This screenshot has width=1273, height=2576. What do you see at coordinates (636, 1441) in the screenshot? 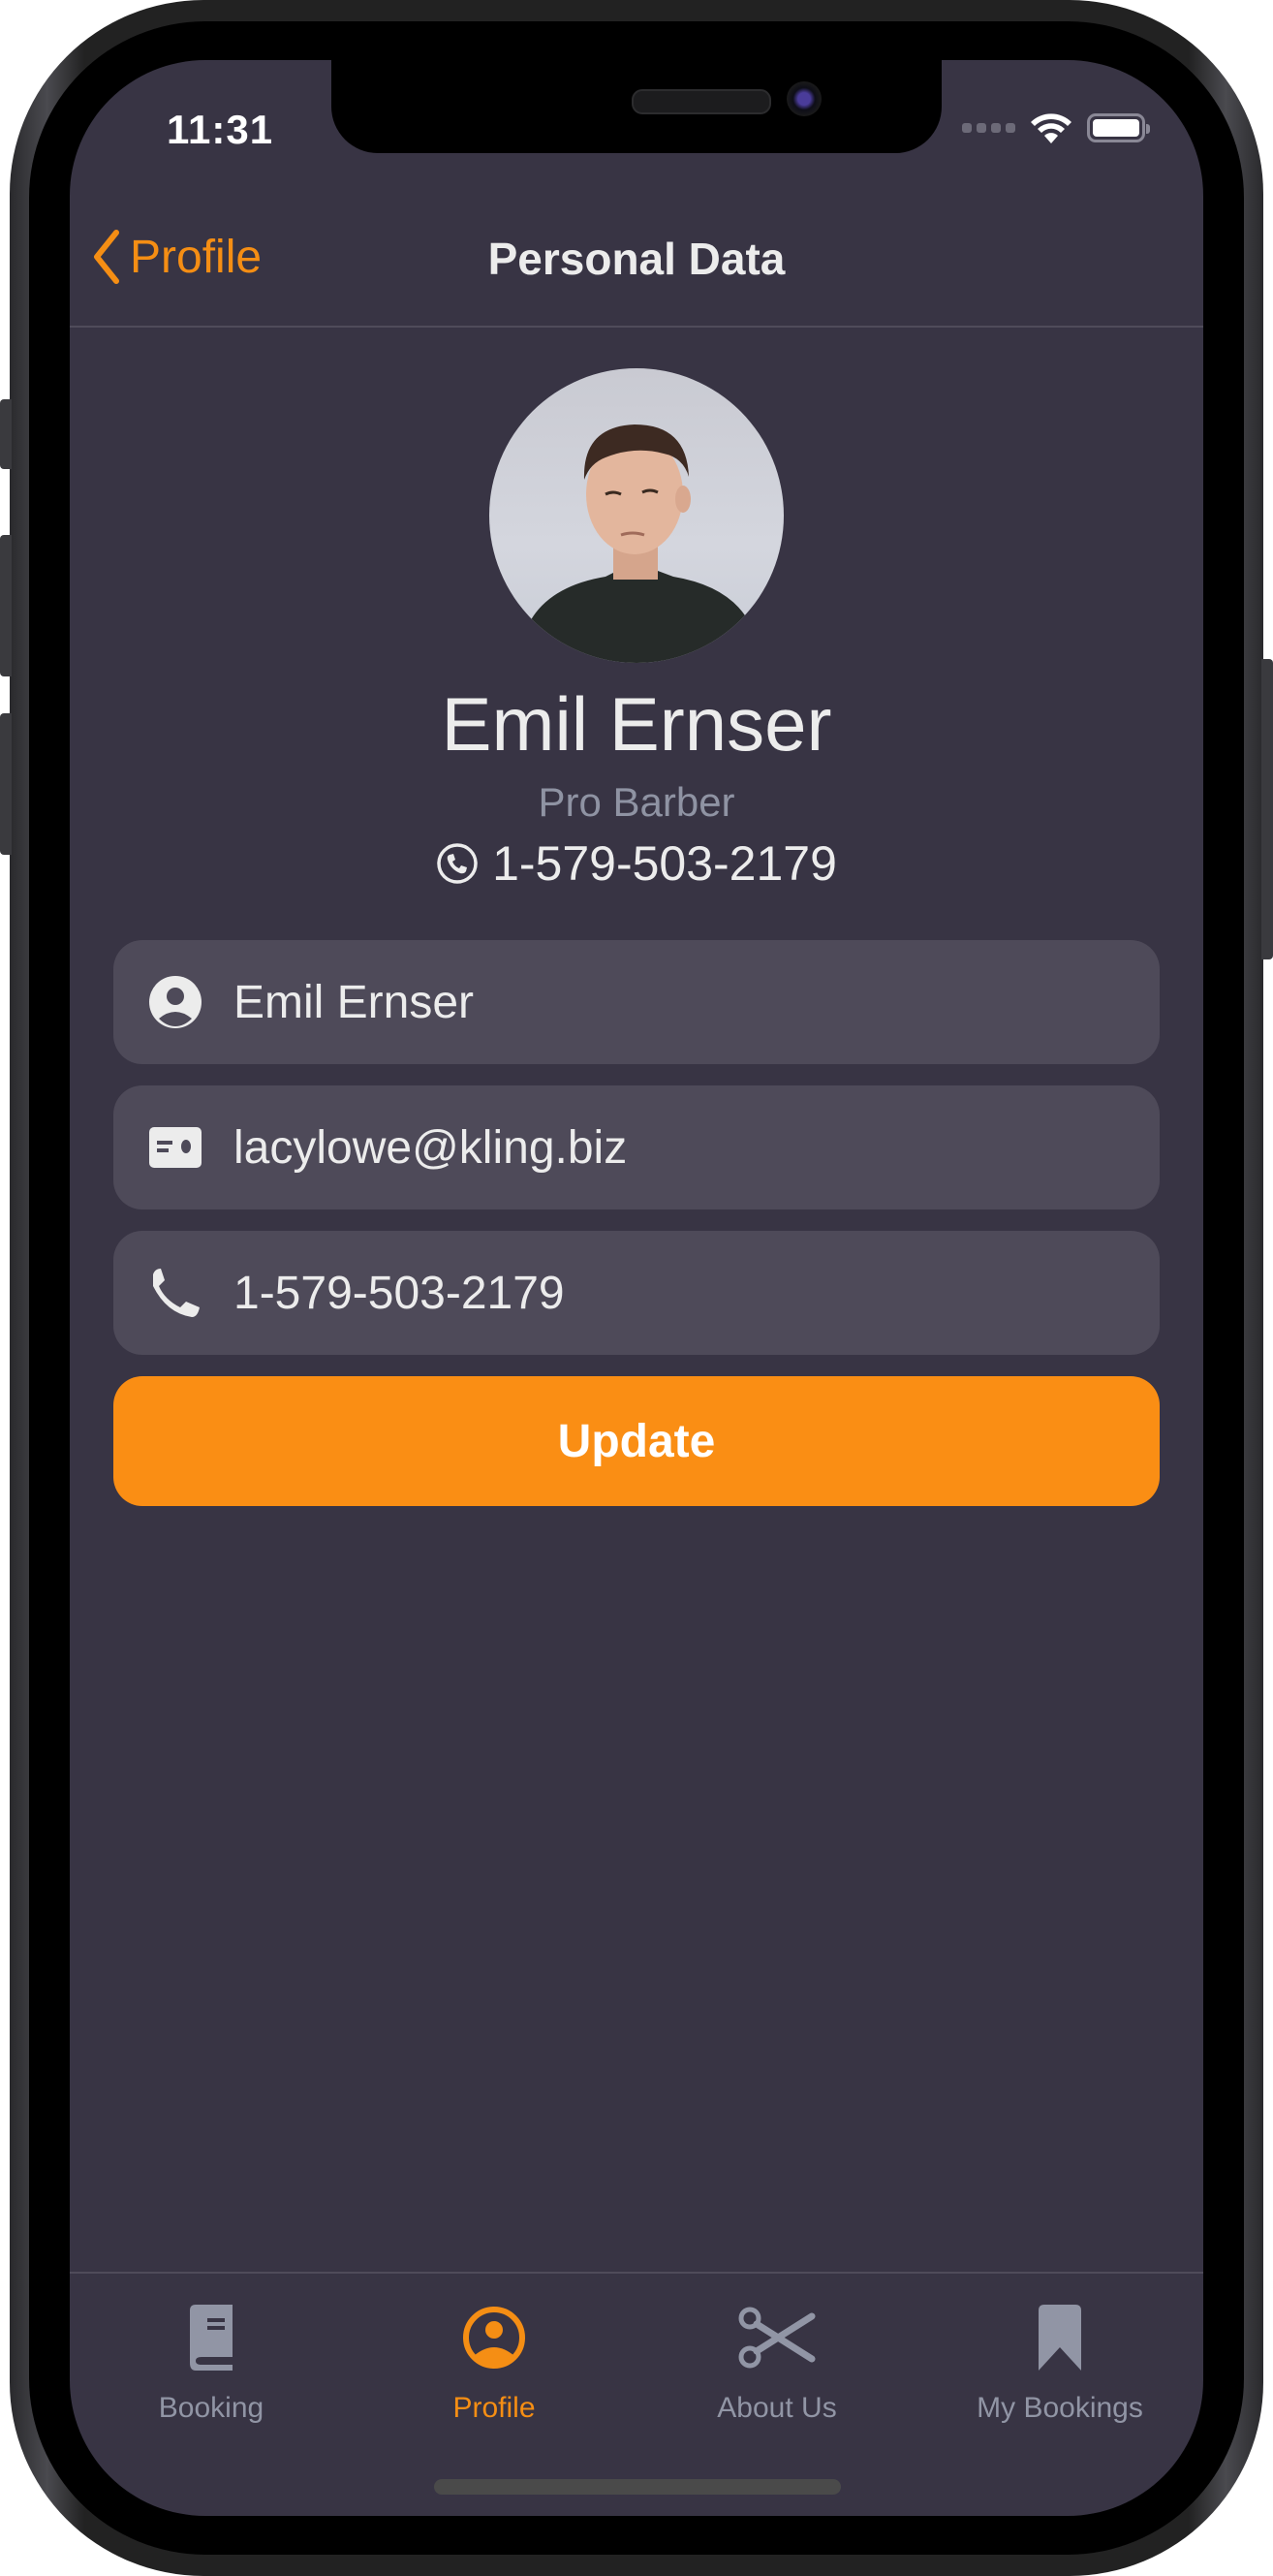
I see `update-button: Update` at bounding box center [636, 1441].